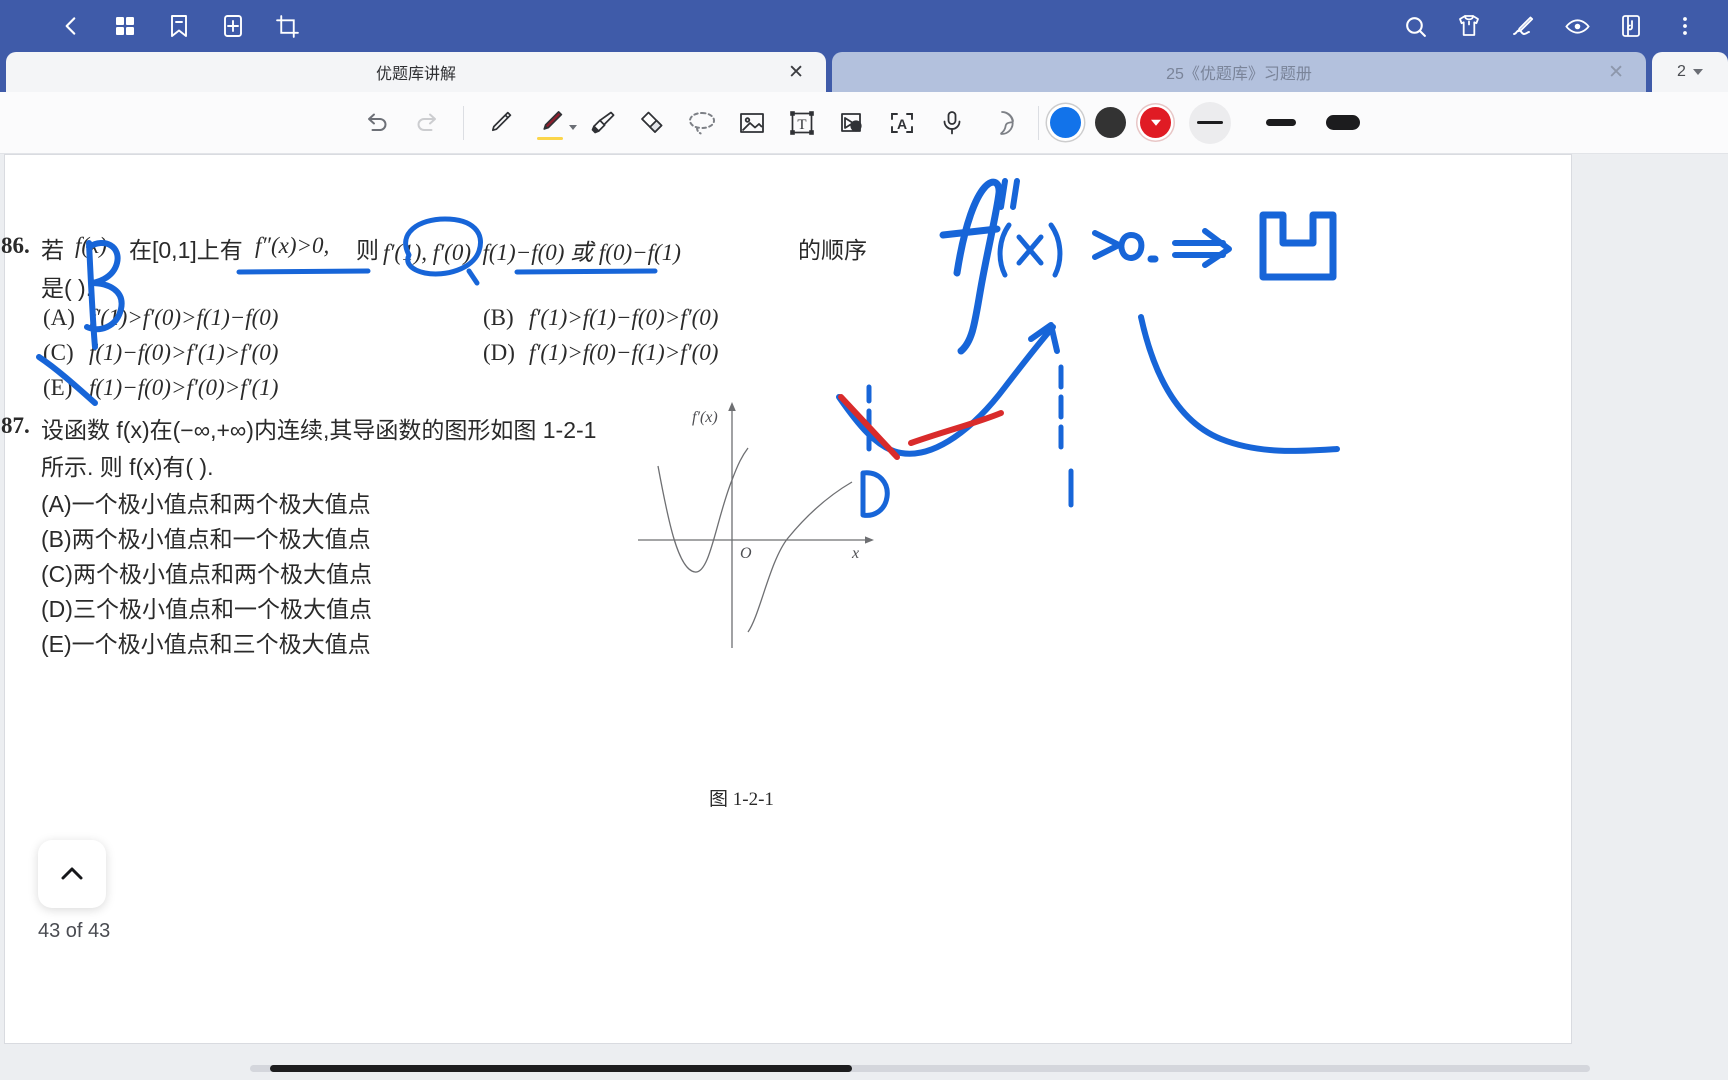  I want to click on page-indicator: 43 of 43, so click(74, 931).